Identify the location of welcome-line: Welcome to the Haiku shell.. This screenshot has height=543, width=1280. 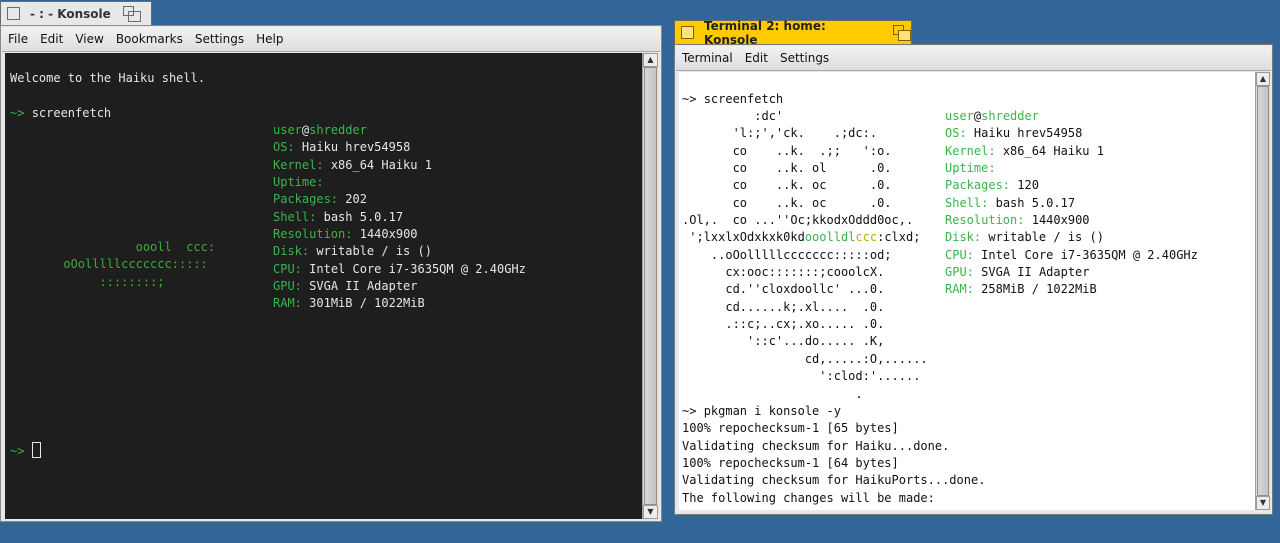
(108, 78).